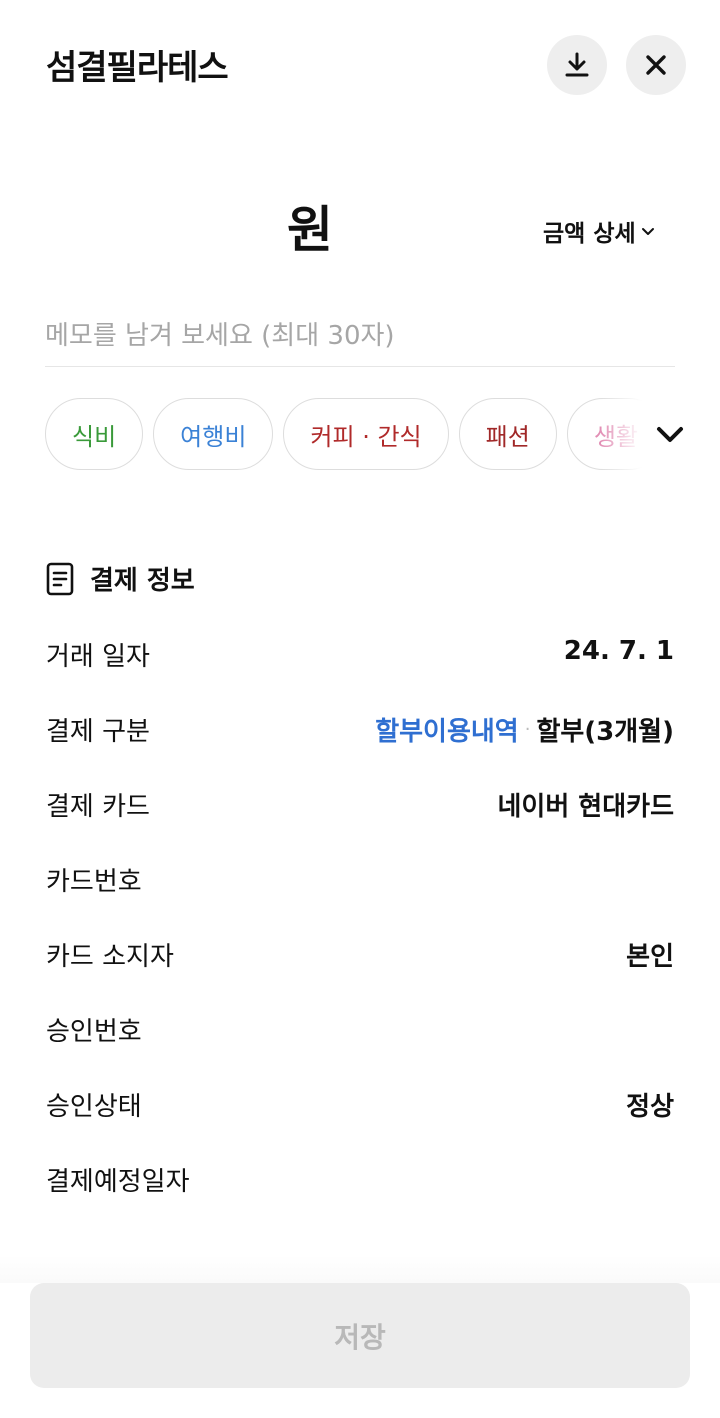 The image size is (720, 1418). Describe the element at coordinates (137, 68) in the screenshot. I see `merchant-title: 섬결필라테스` at that location.